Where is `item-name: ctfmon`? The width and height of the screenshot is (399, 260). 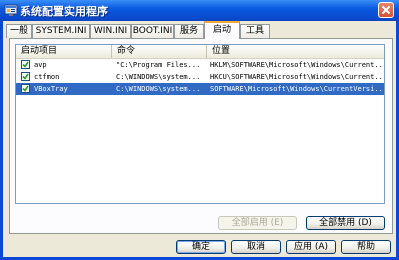 item-name: ctfmon is located at coordinates (47, 77).